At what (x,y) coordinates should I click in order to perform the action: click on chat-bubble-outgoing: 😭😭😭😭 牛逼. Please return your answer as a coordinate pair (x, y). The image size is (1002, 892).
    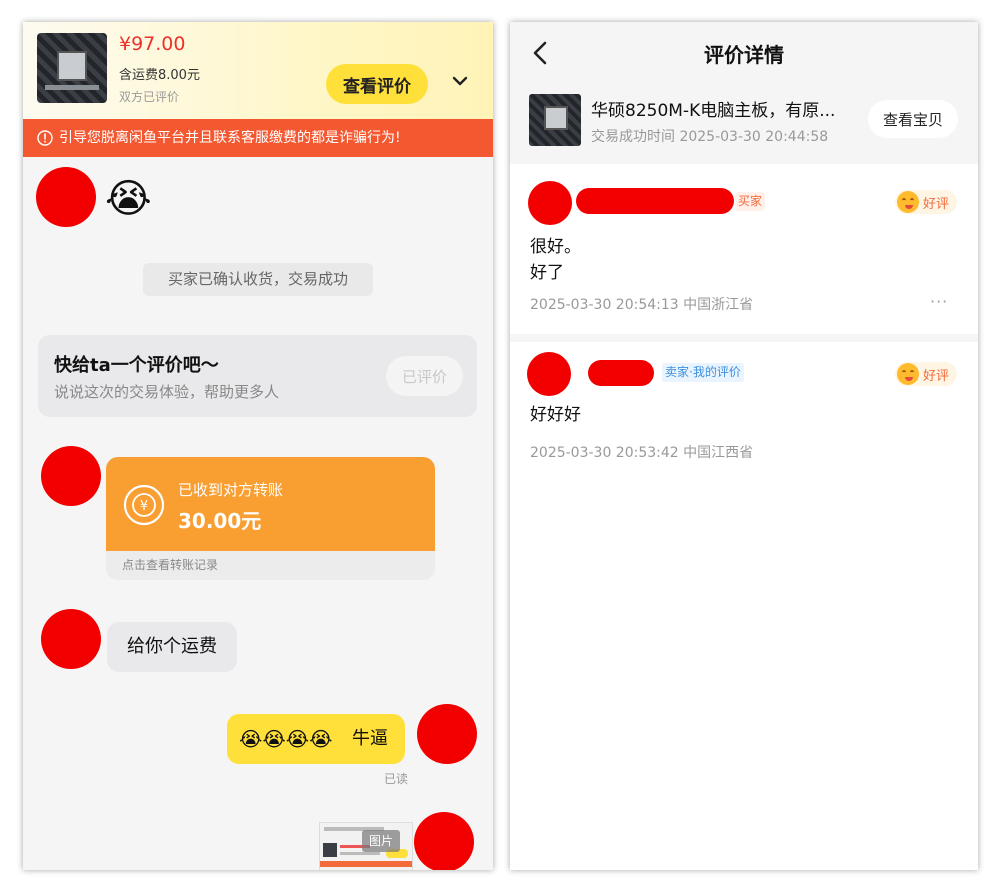
    Looking at the image, I should click on (316, 739).